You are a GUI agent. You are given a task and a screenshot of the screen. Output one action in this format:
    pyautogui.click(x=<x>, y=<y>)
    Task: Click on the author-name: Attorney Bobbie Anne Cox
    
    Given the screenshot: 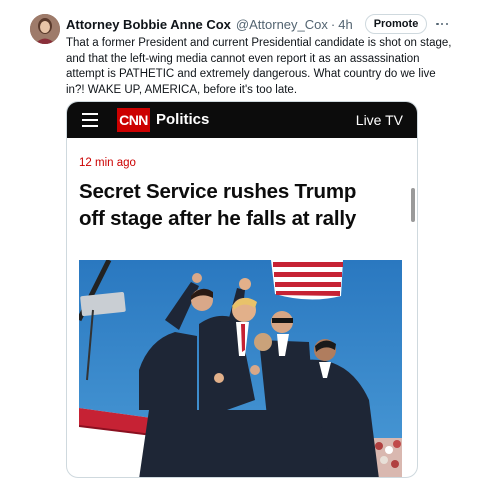 What is the action you would take?
    pyautogui.click(x=148, y=24)
    